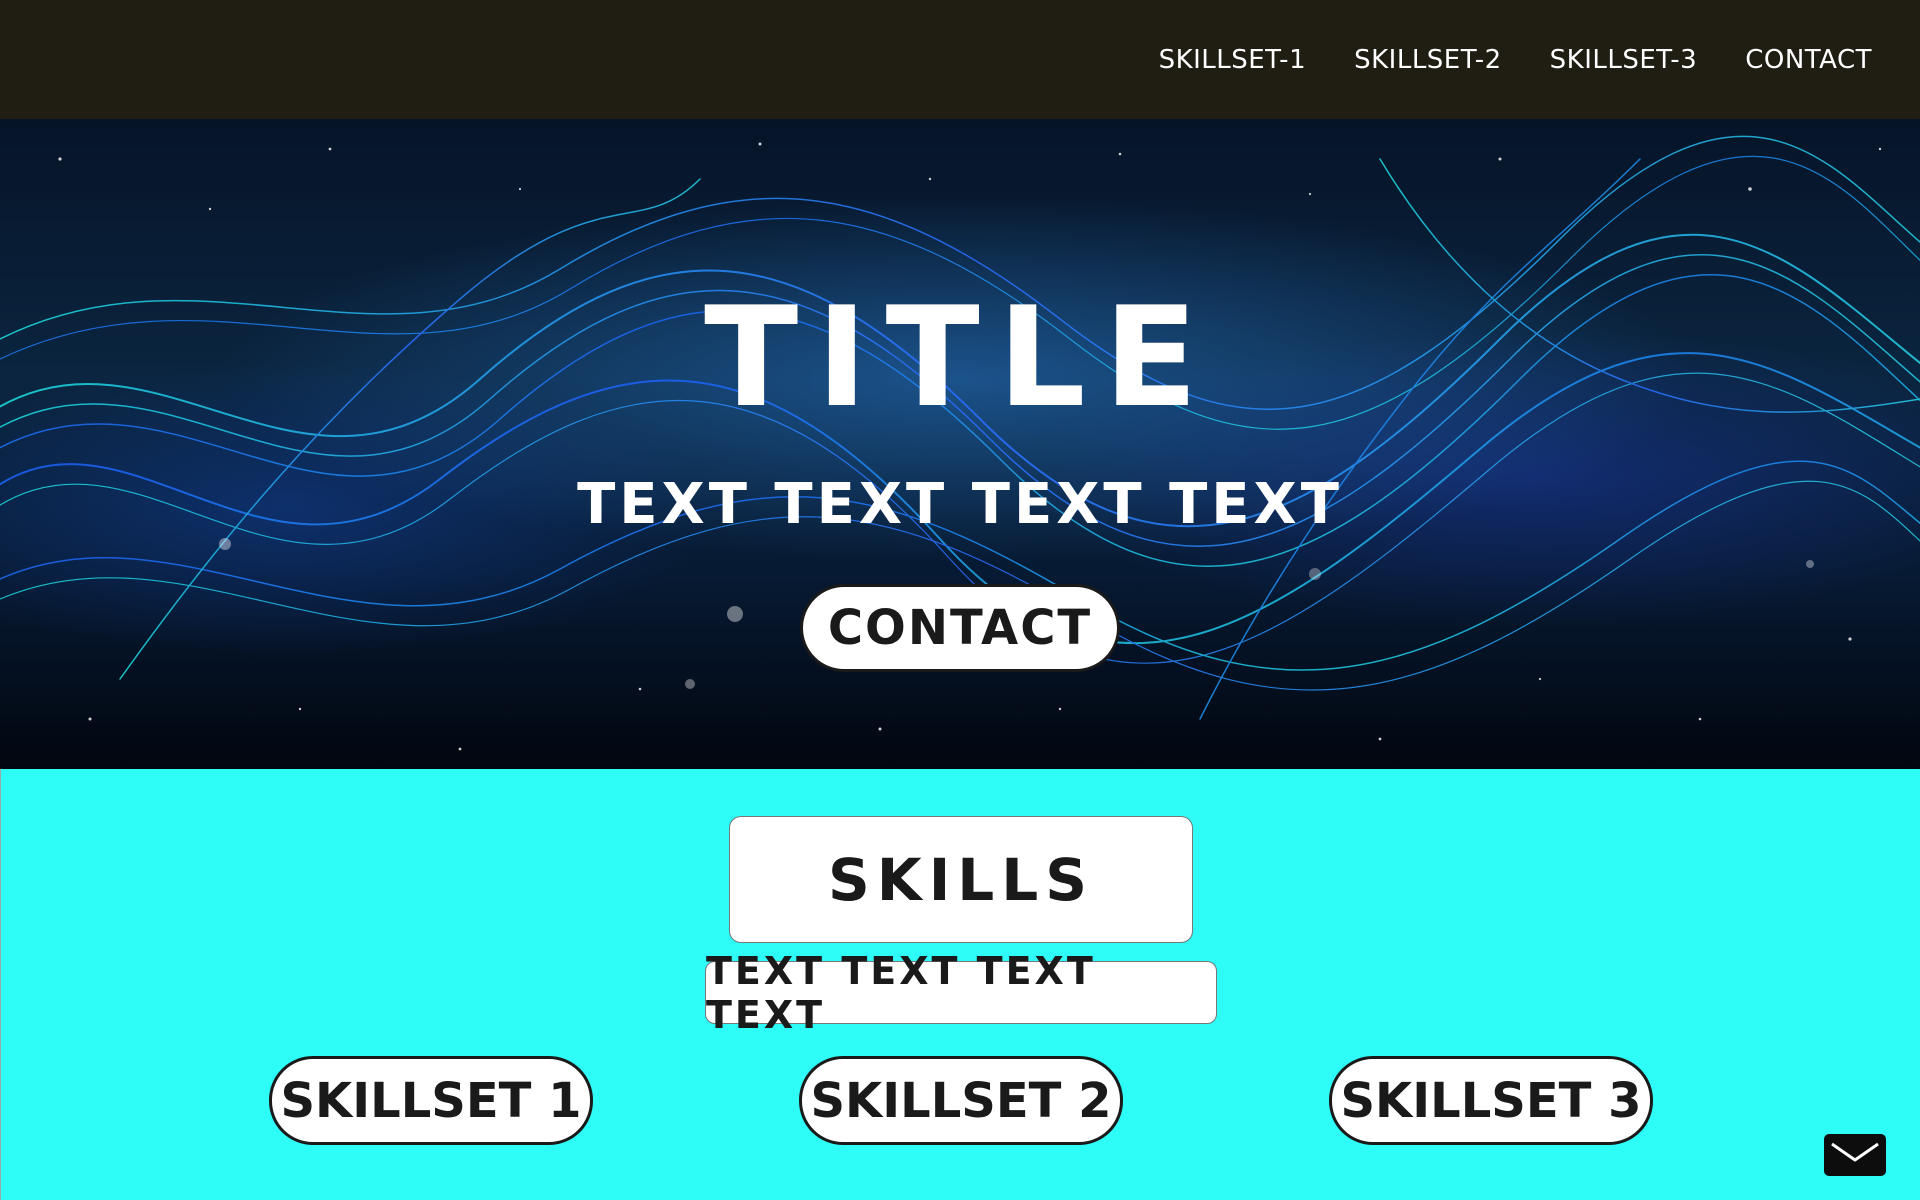 This screenshot has width=1920, height=1200. What do you see at coordinates (1515, 59) in the screenshot?
I see `nav-links: SKILLSET-1 SKILLSET-2 SKILLSET-3 CONTACT` at bounding box center [1515, 59].